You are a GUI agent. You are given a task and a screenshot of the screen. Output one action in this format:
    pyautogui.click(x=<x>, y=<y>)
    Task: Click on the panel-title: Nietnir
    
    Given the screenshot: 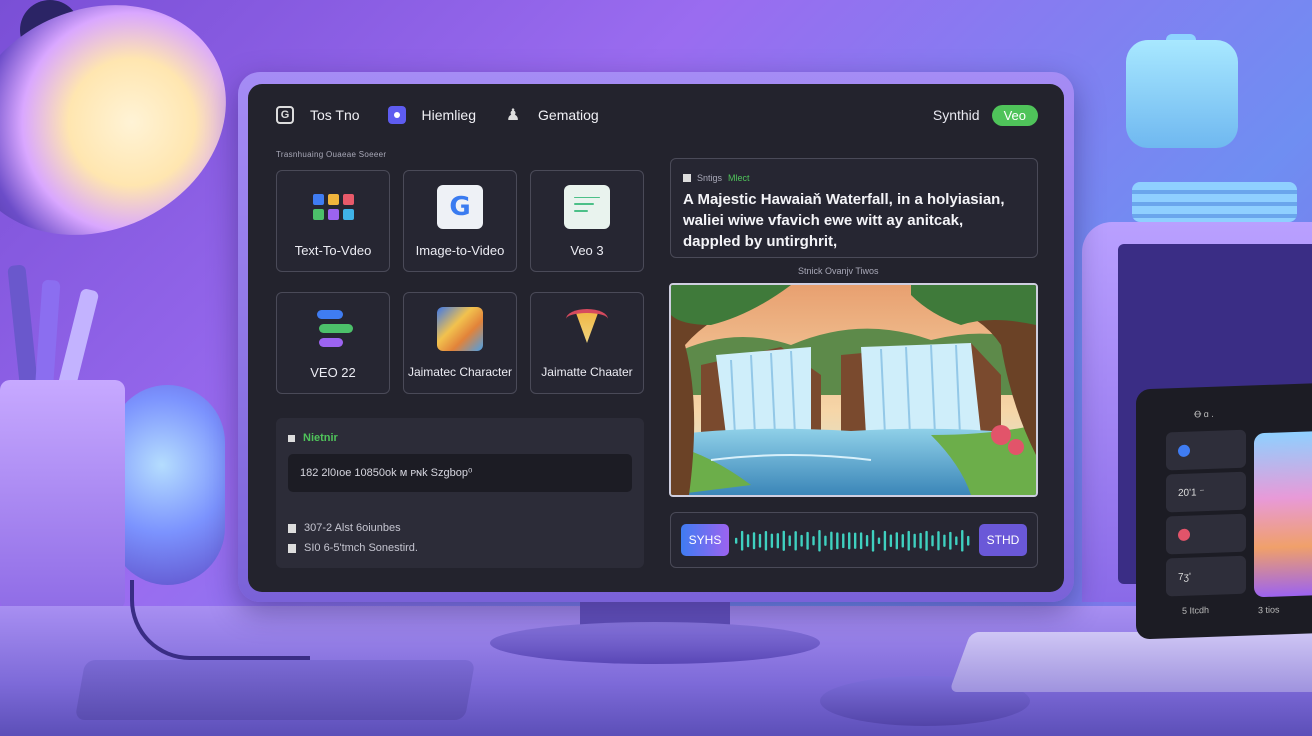 What is the action you would take?
    pyautogui.click(x=313, y=438)
    